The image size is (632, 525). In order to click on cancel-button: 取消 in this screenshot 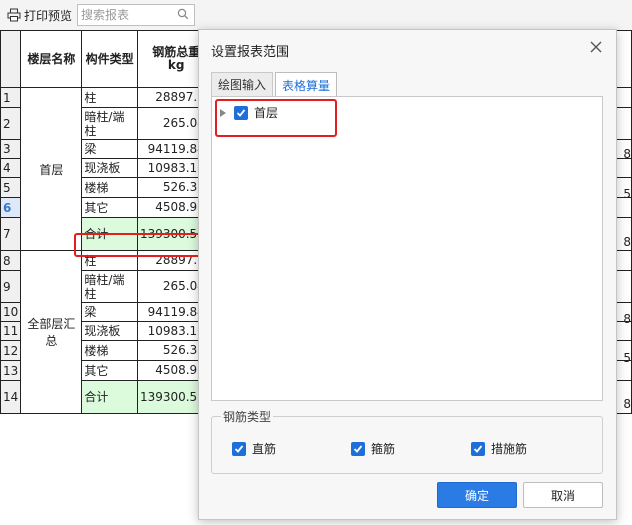, I will do `click(563, 495)`.